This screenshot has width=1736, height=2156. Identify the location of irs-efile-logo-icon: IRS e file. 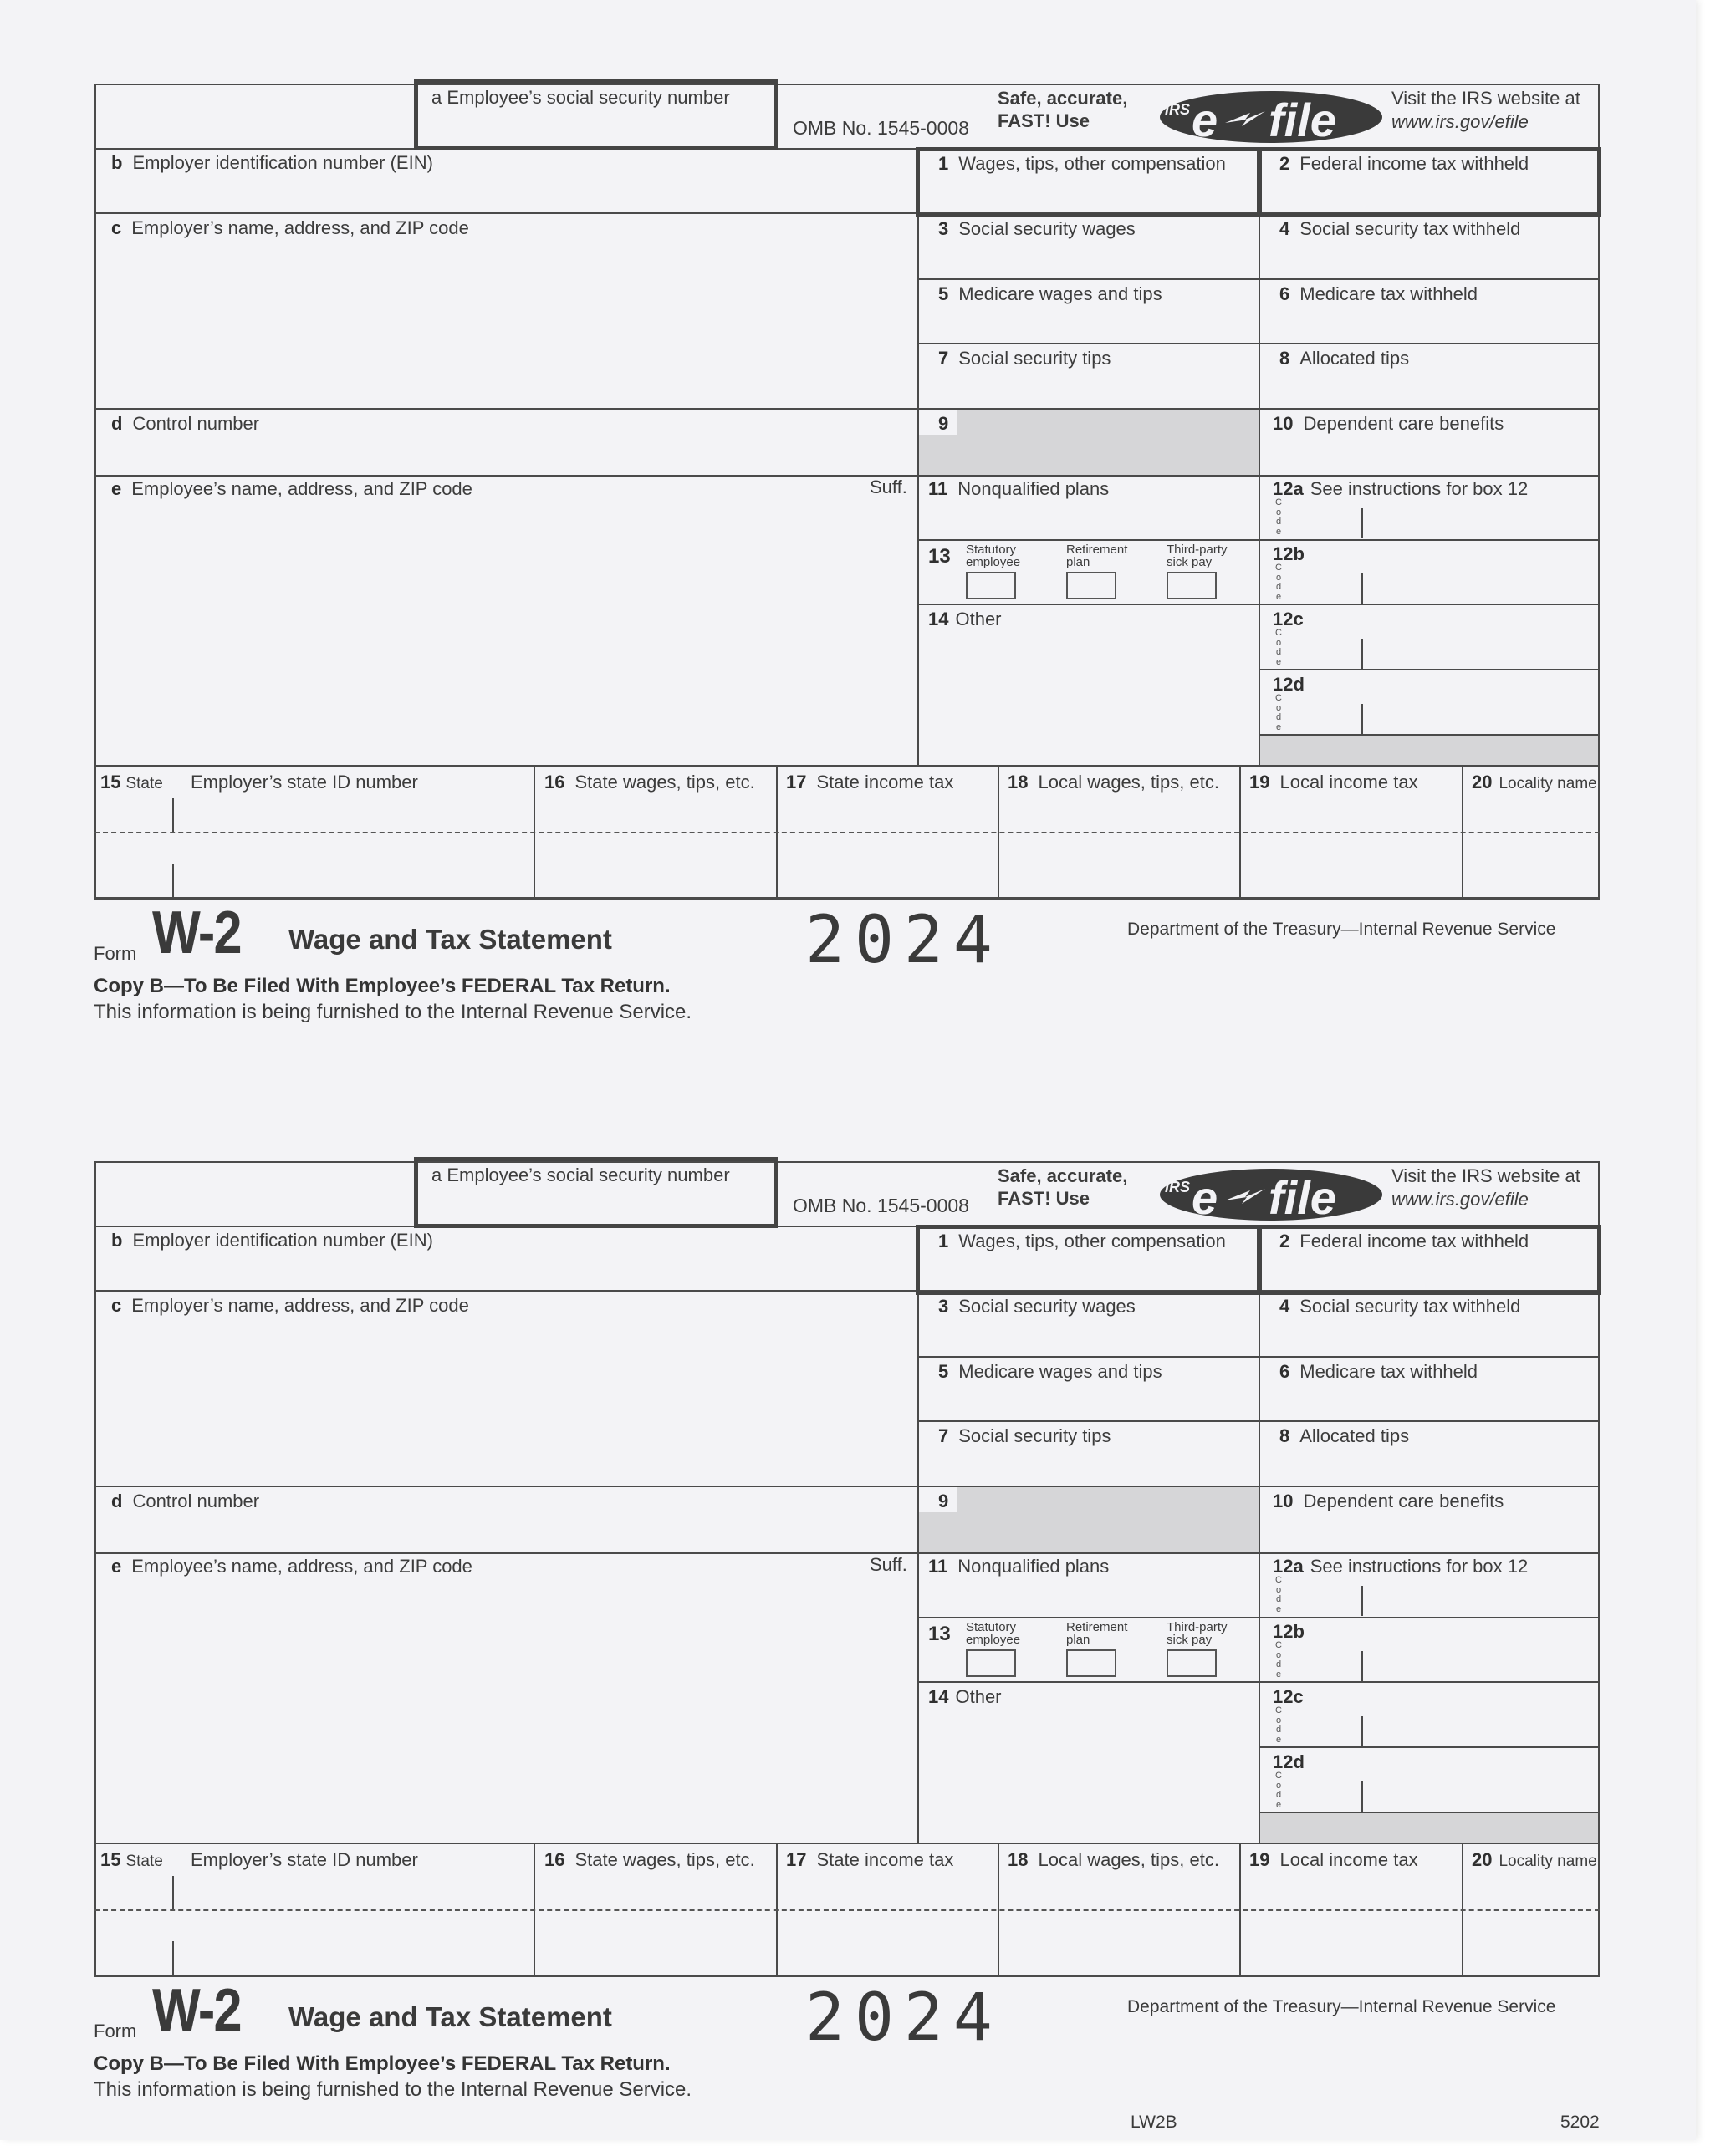
(1271, 1196).